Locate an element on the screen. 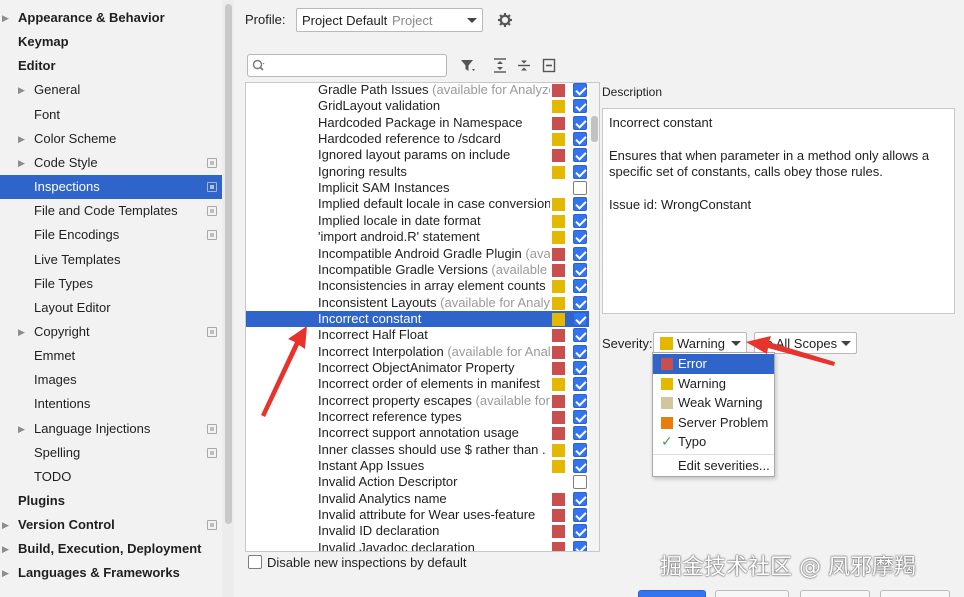  inspection-row: Ignoring results is located at coordinates (418, 172).